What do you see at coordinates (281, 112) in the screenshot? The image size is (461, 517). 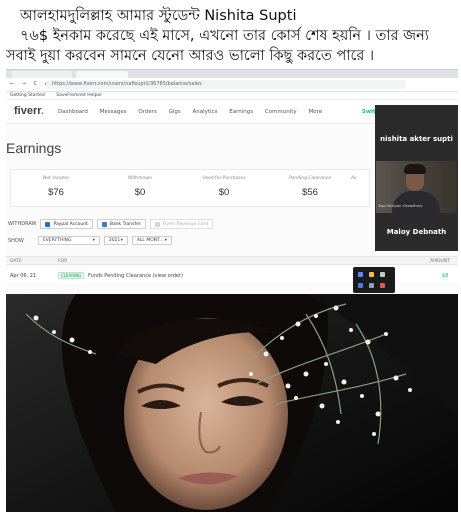 I see `menu-community: Community` at bounding box center [281, 112].